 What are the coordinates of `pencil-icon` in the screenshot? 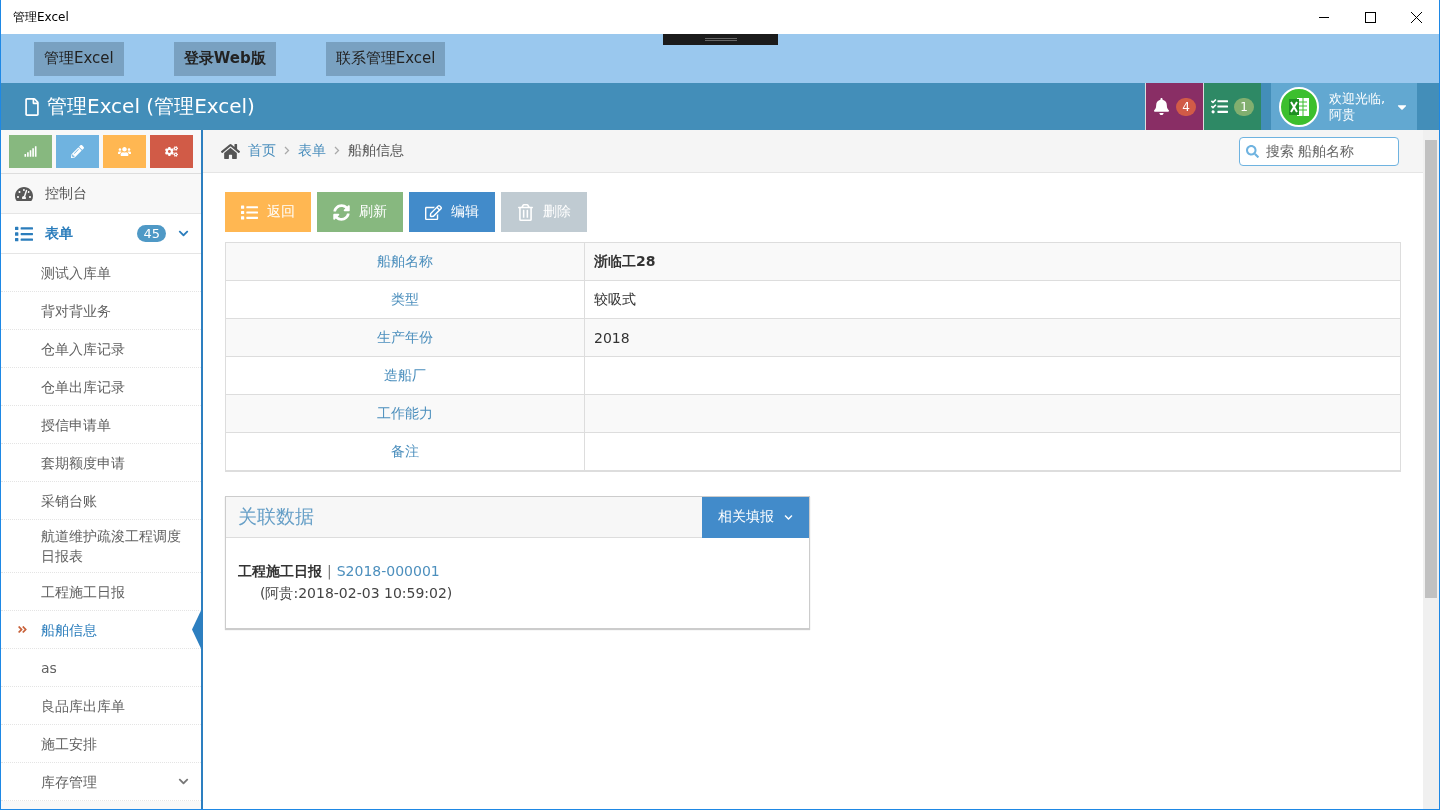 It's located at (77, 151).